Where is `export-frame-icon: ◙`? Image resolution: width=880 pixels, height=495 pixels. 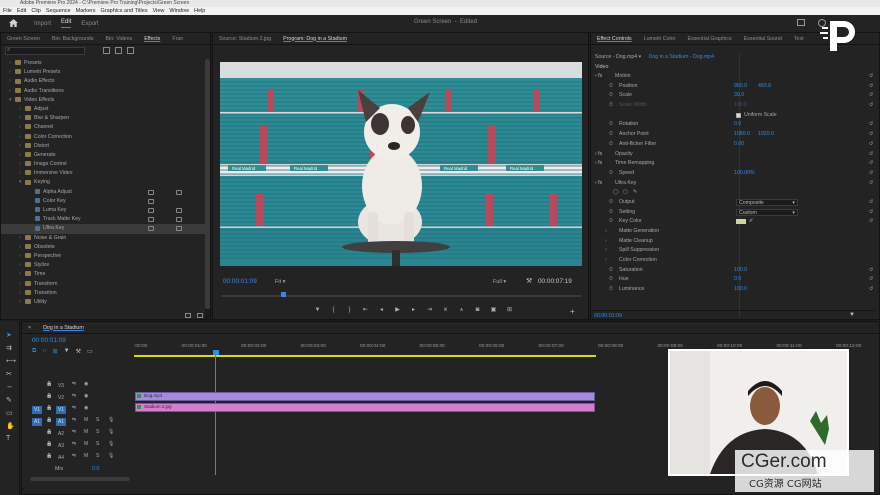
export-frame-icon: ◙ is located at coordinates (477, 310).